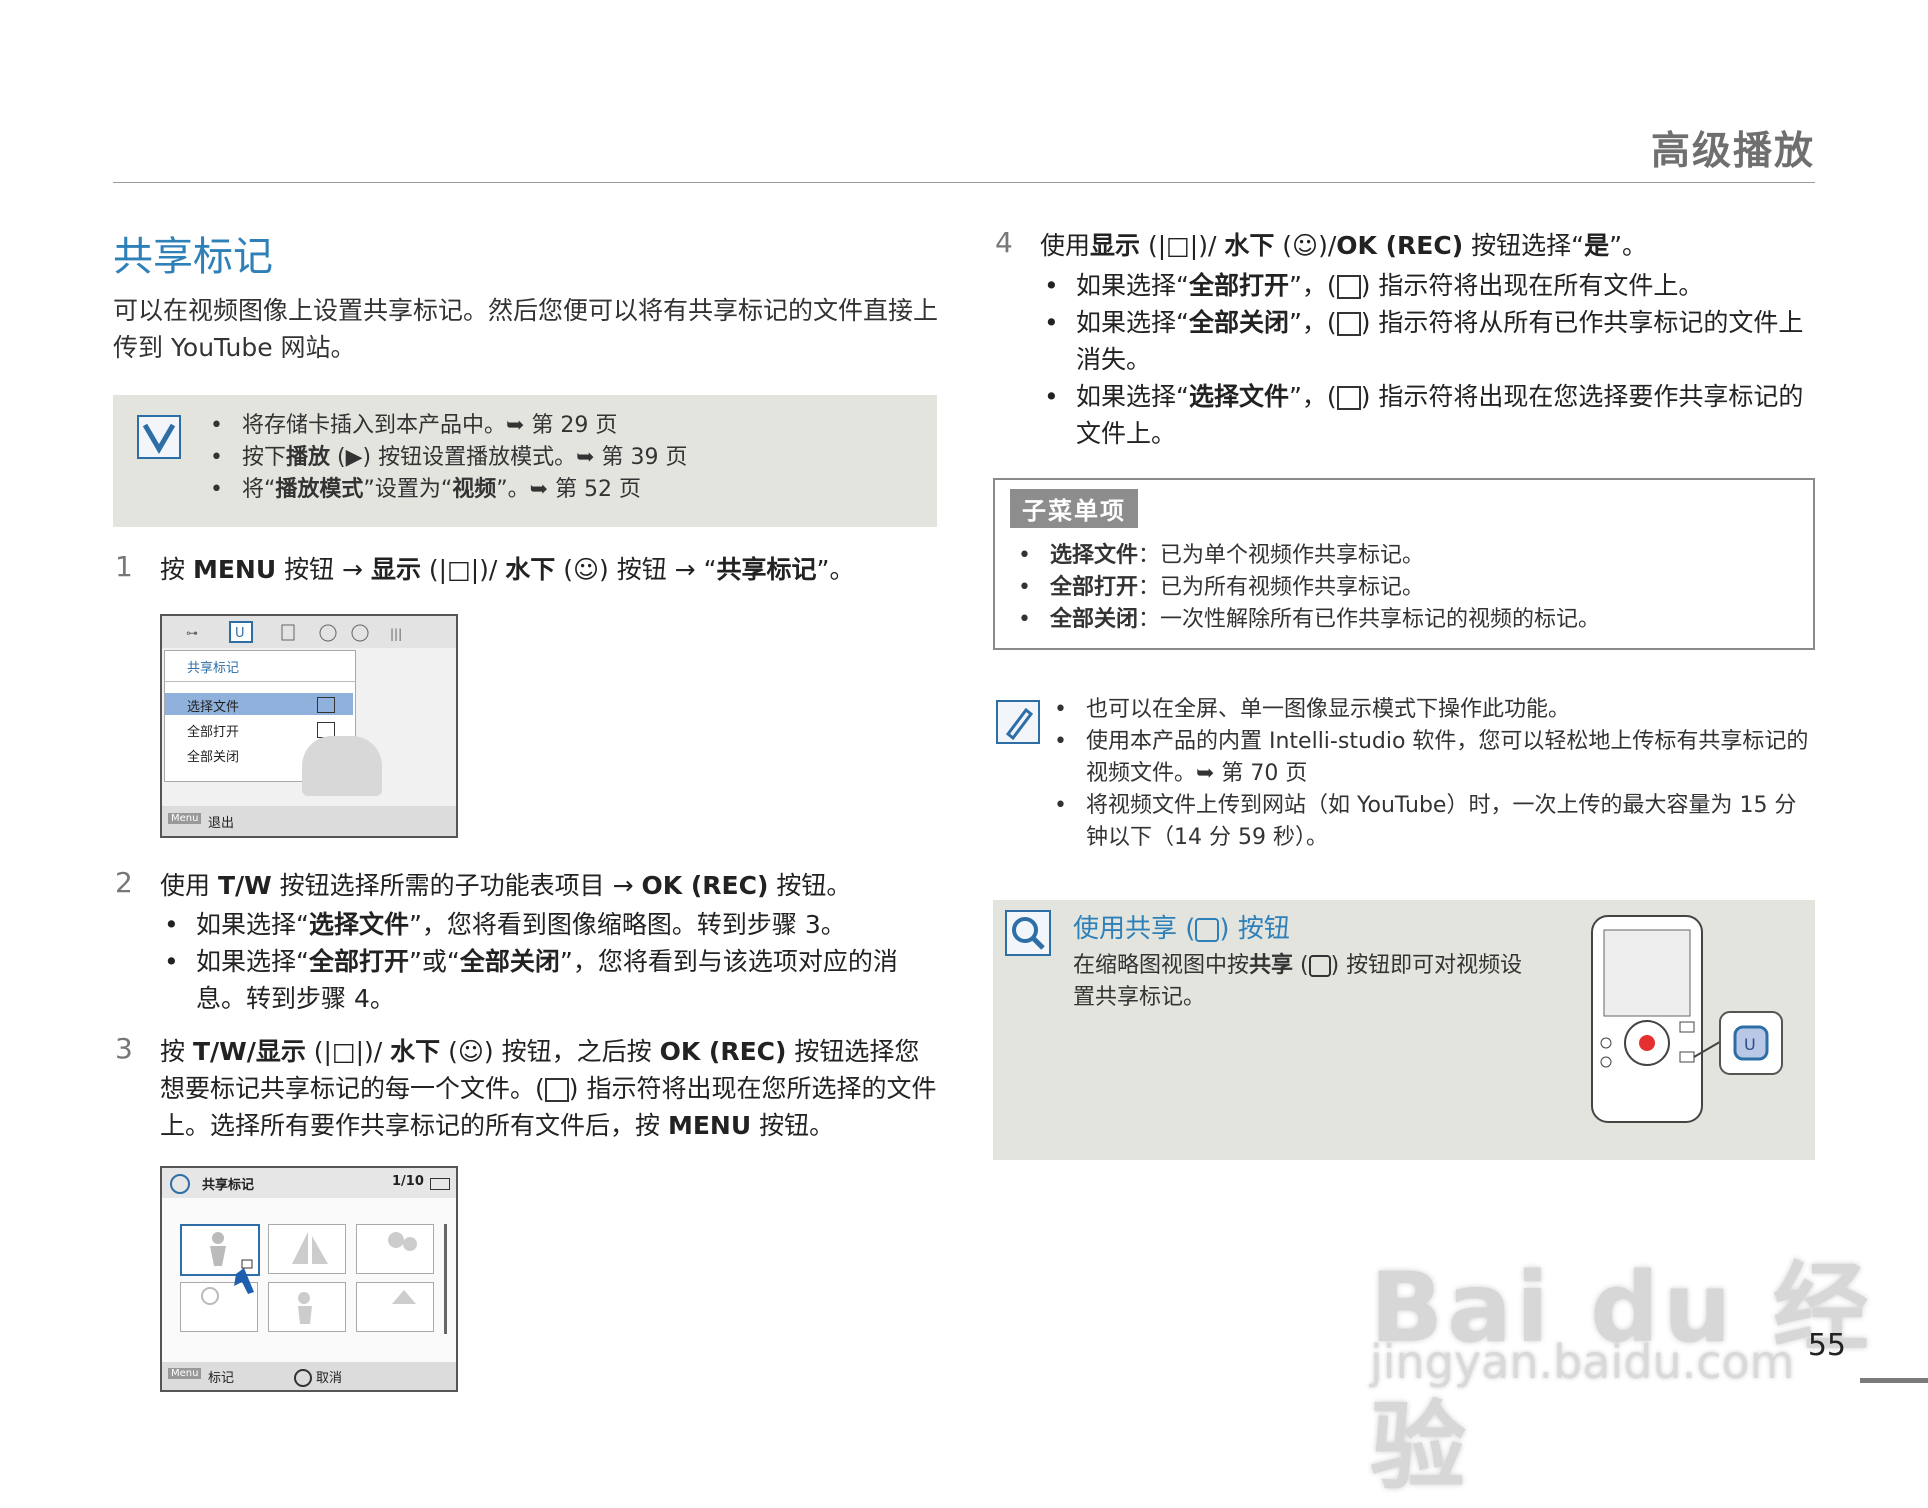 The height and width of the screenshot is (1508, 1928). What do you see at coordinates (1430, 710) in the screenshot?
I see `note-item: 也可以在全屏、单一图像显示模式下操作此功能。` at bounding box center [1430, 710].